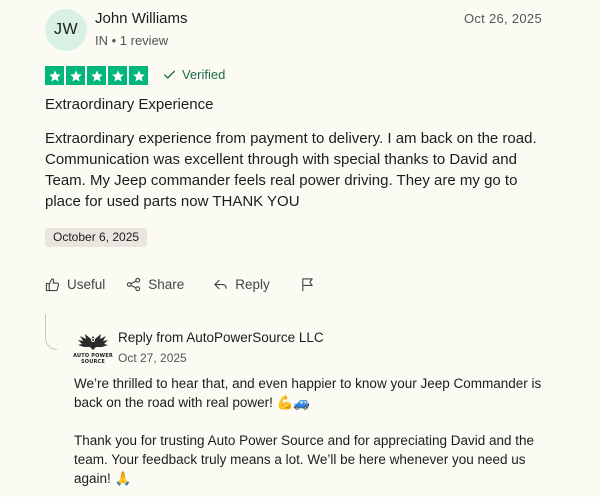  I want to click on flag-button, so click(307, 284).